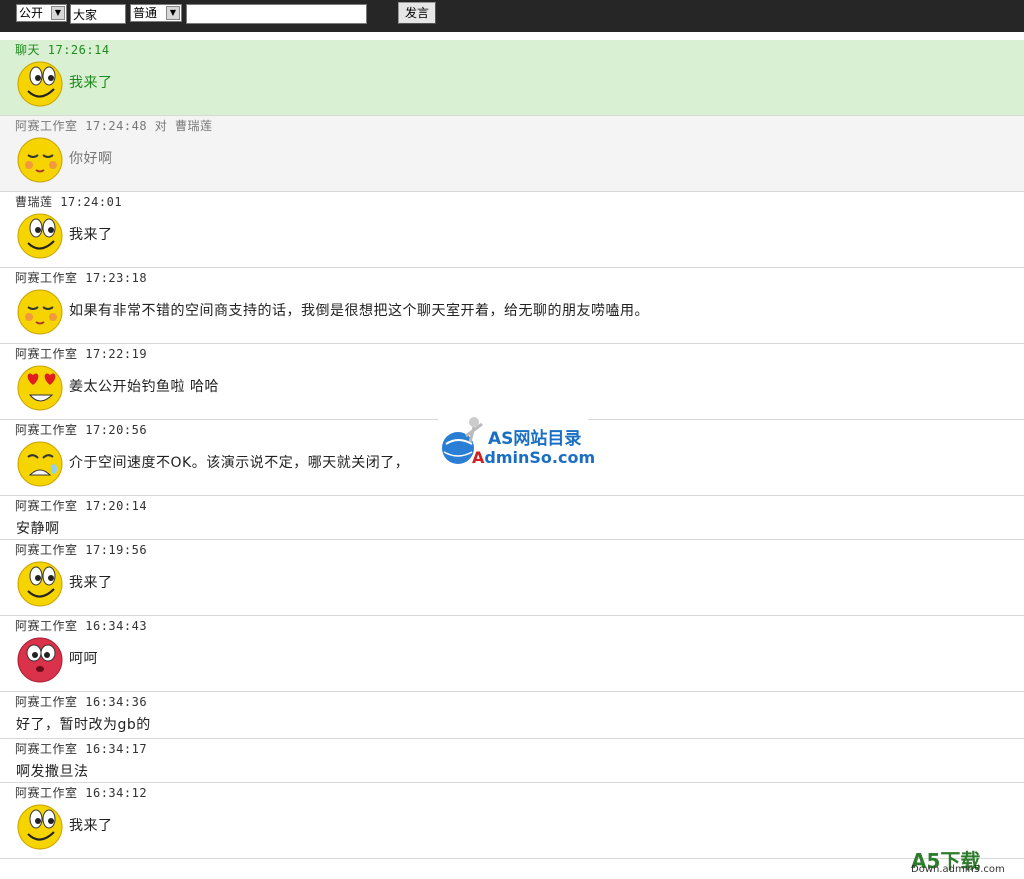 The image size is (1024, 879). I want to click on message-meta: 聊天 17:26:14, so click(62, 49).